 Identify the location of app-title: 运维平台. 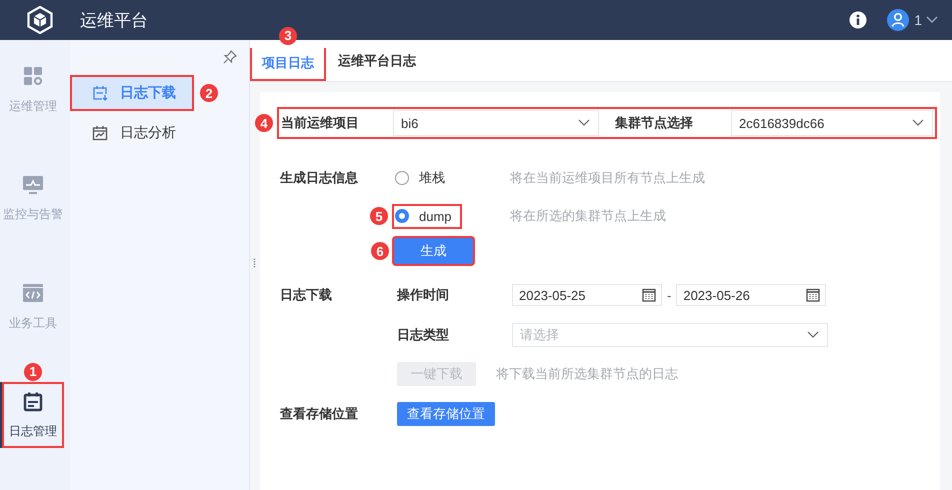
(114, 21).